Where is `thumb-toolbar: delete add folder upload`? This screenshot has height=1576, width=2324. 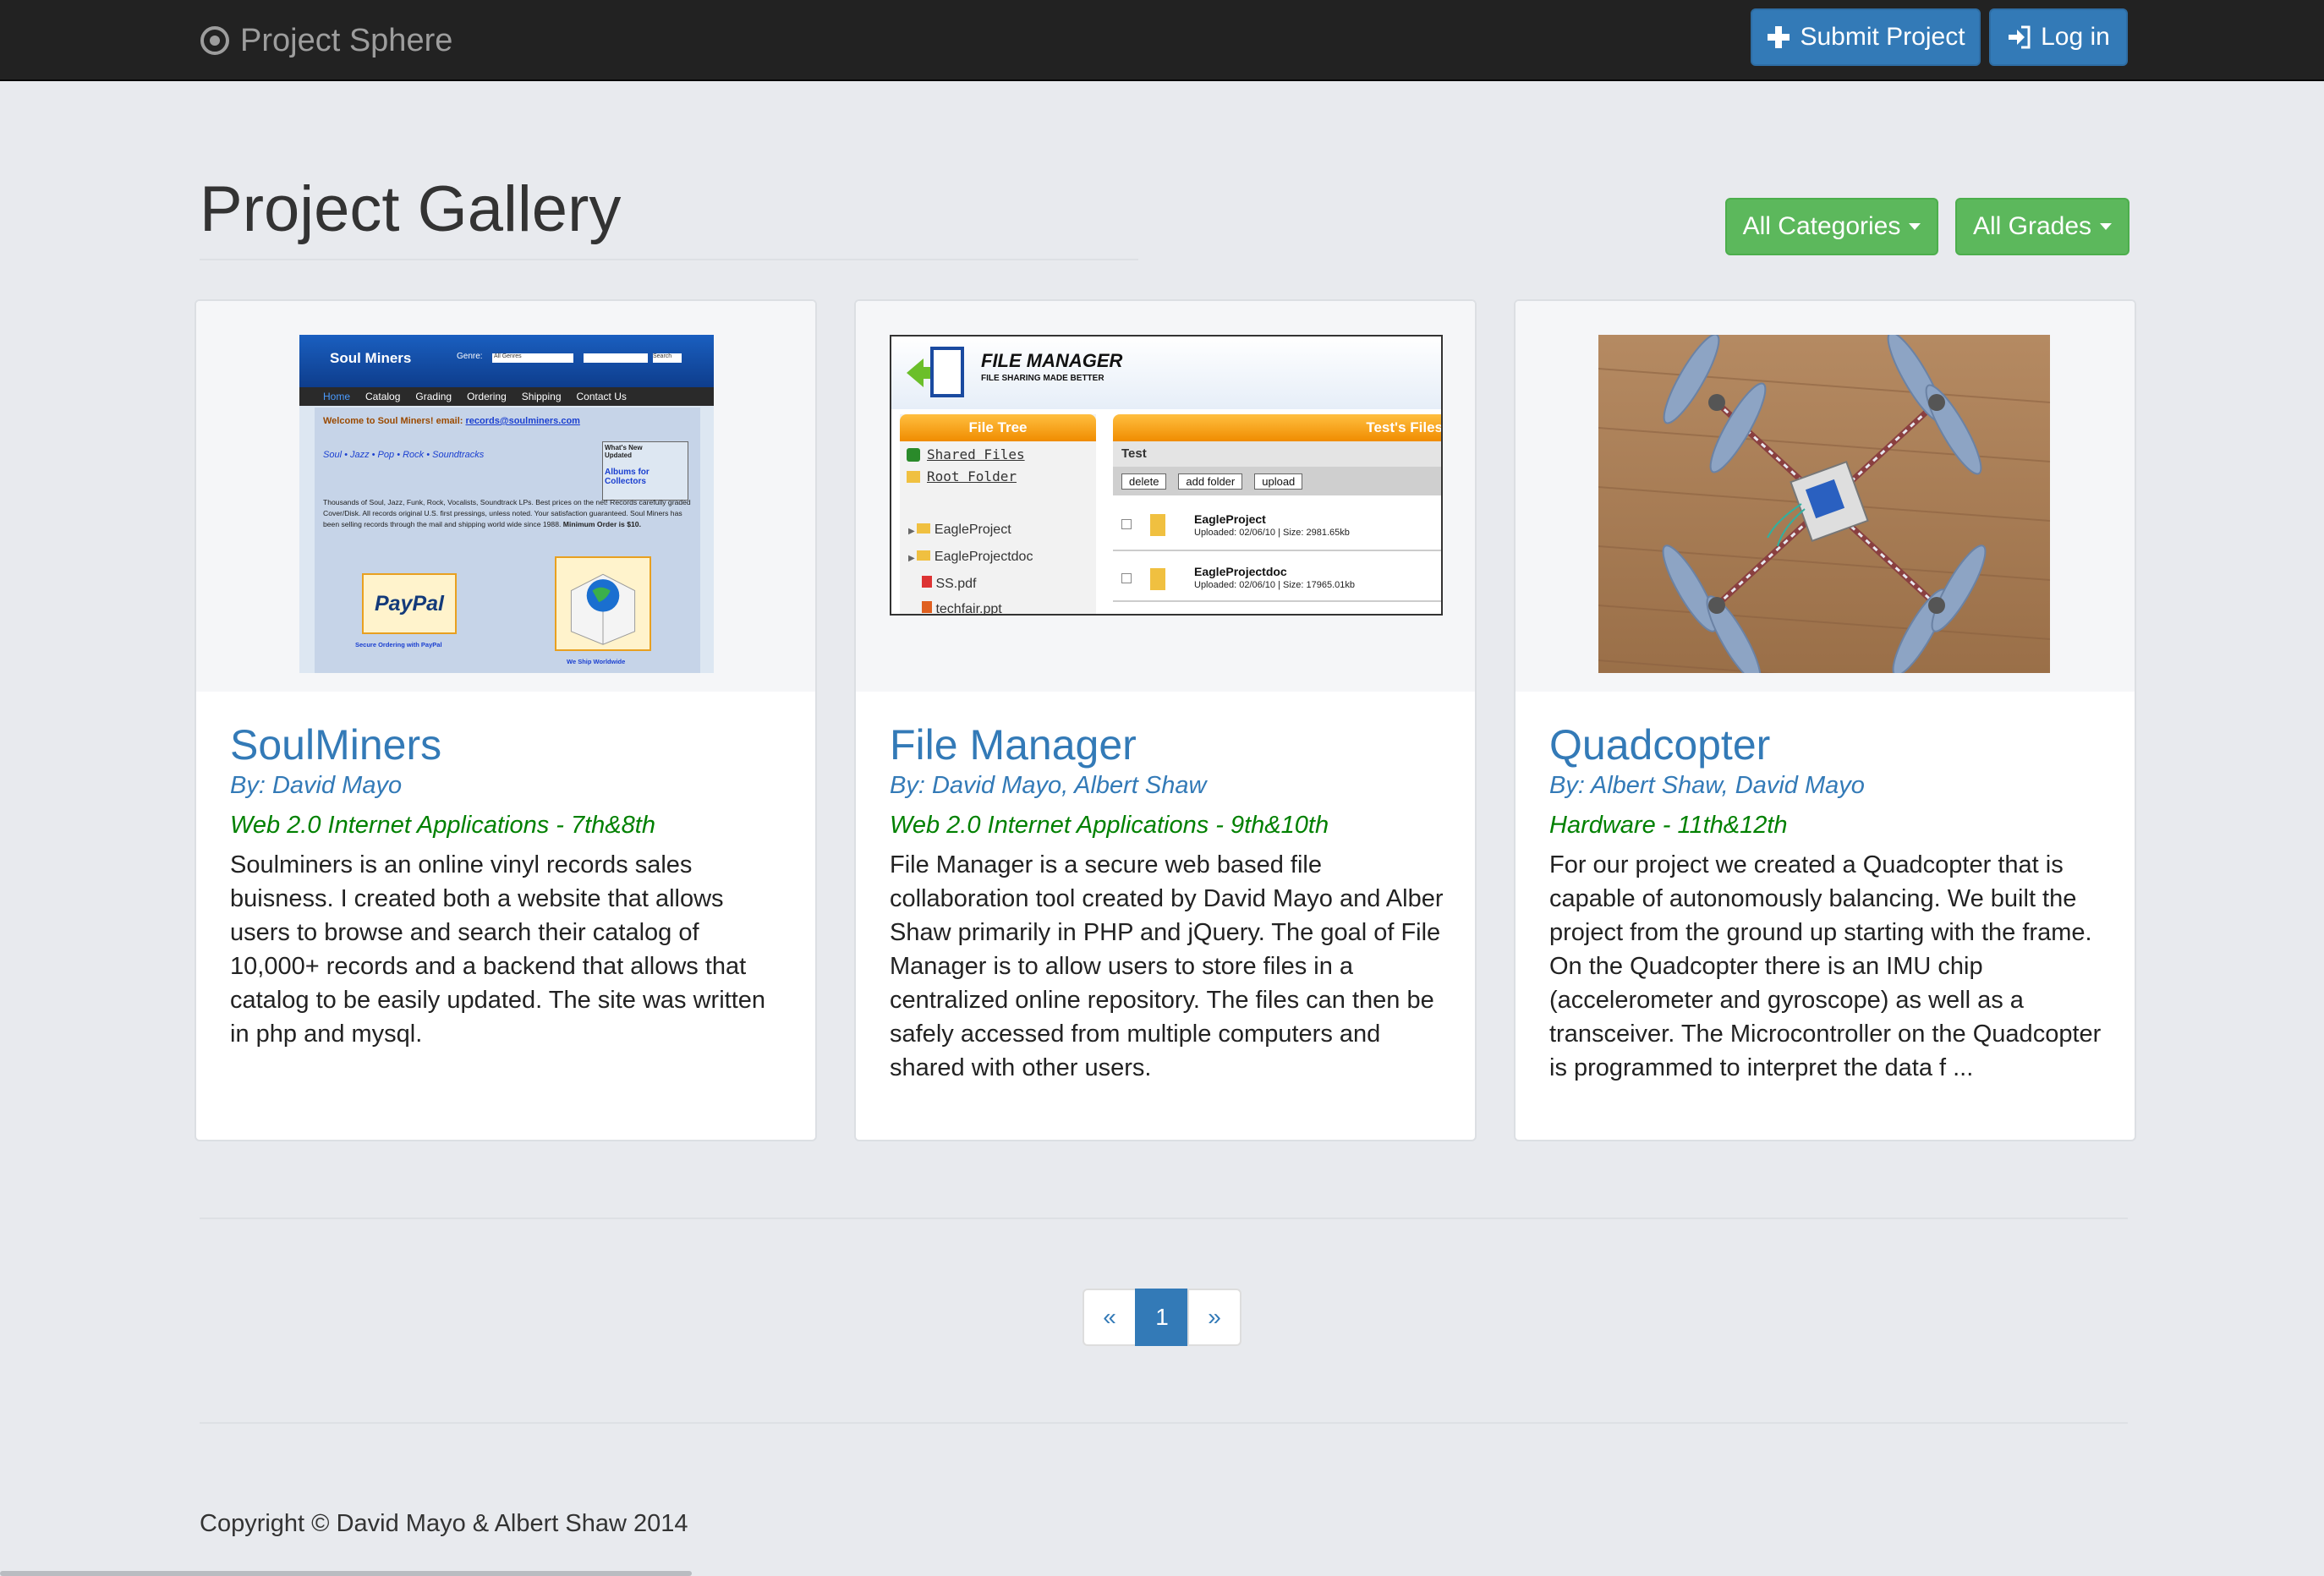 thumb-toolbar: delete add folder upload is located at coordinates (1277, 481).